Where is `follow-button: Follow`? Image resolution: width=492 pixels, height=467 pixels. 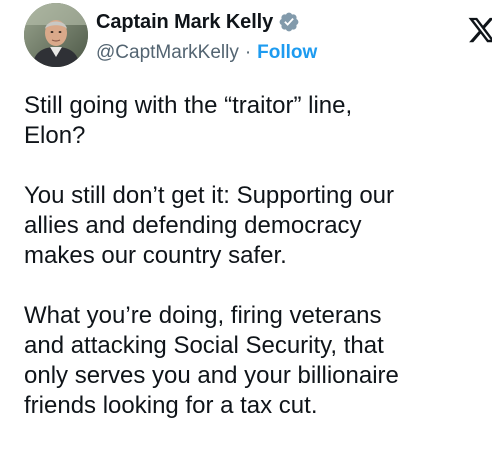 follow-button: Follow is located at coordinates (287, 53).